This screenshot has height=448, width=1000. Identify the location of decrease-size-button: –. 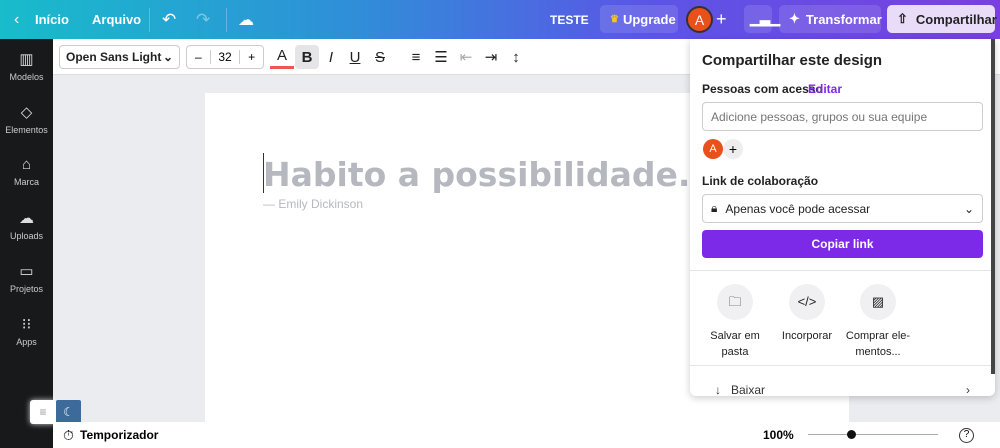
(199, 57).